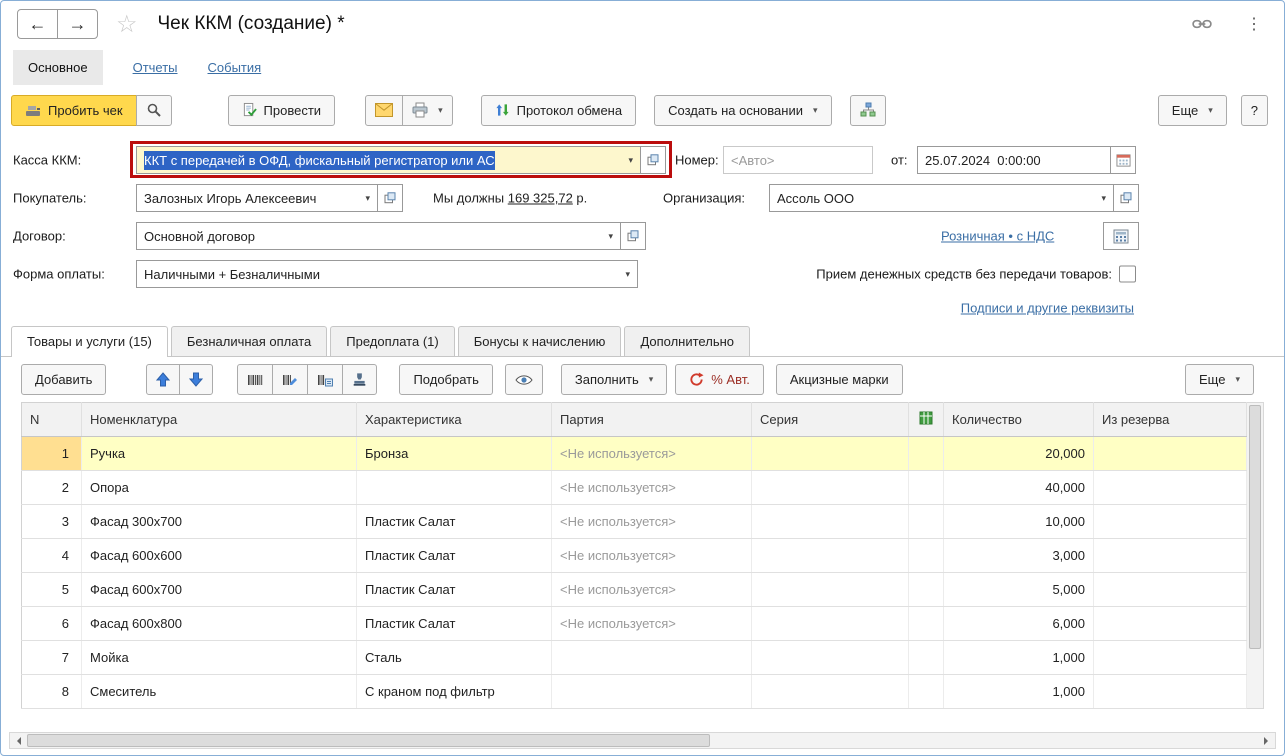 The width and height of the screenshot is (1285, 756). Describe the element at coordinates (51, 419) in the screenshot. I see `col-n: N` at that location.